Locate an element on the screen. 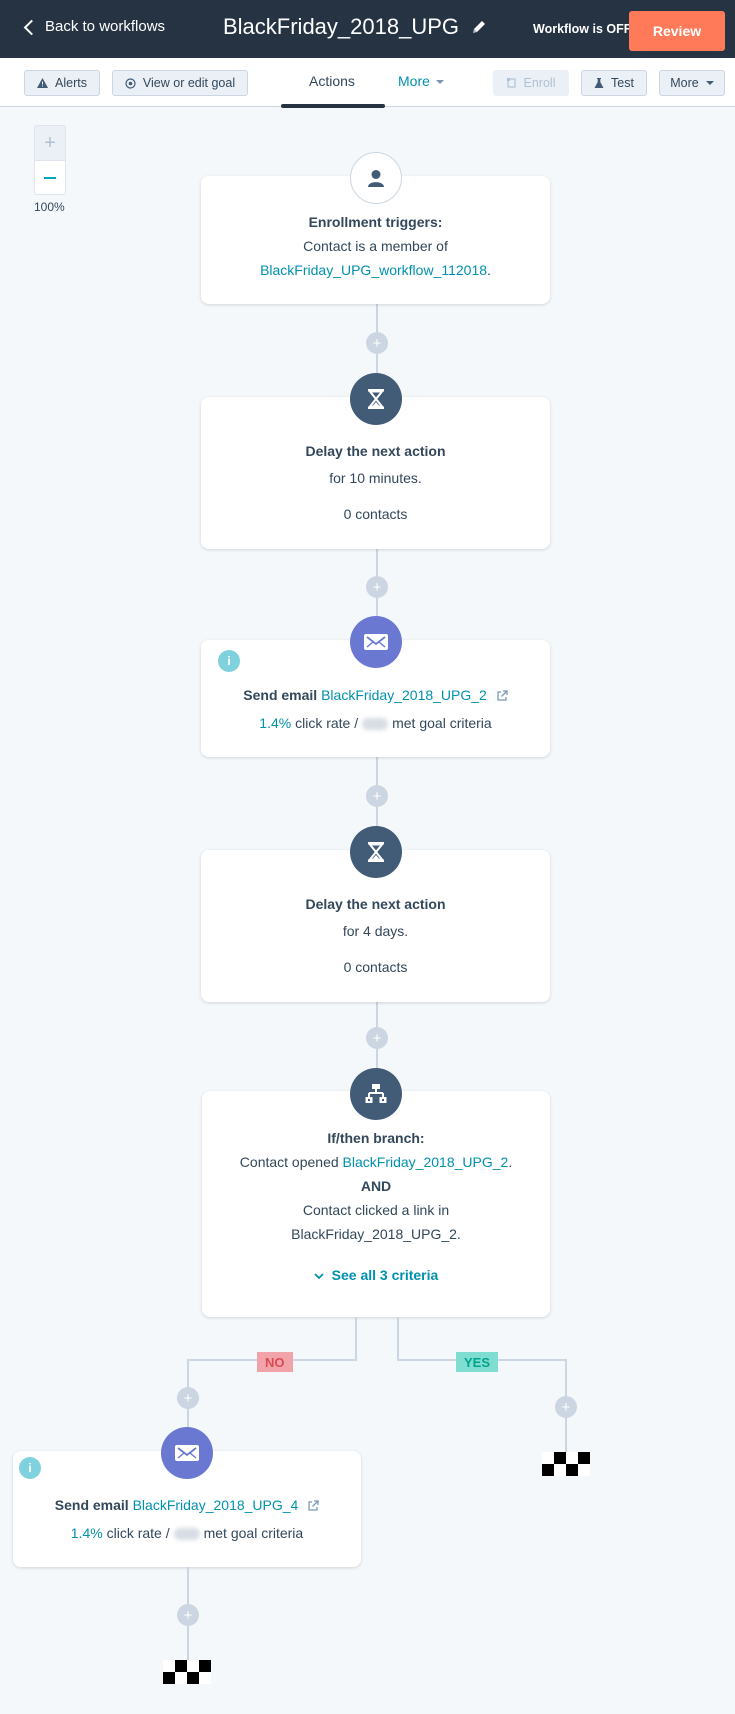  goal-label: View or edit goal is located at coordinates (189, 83).